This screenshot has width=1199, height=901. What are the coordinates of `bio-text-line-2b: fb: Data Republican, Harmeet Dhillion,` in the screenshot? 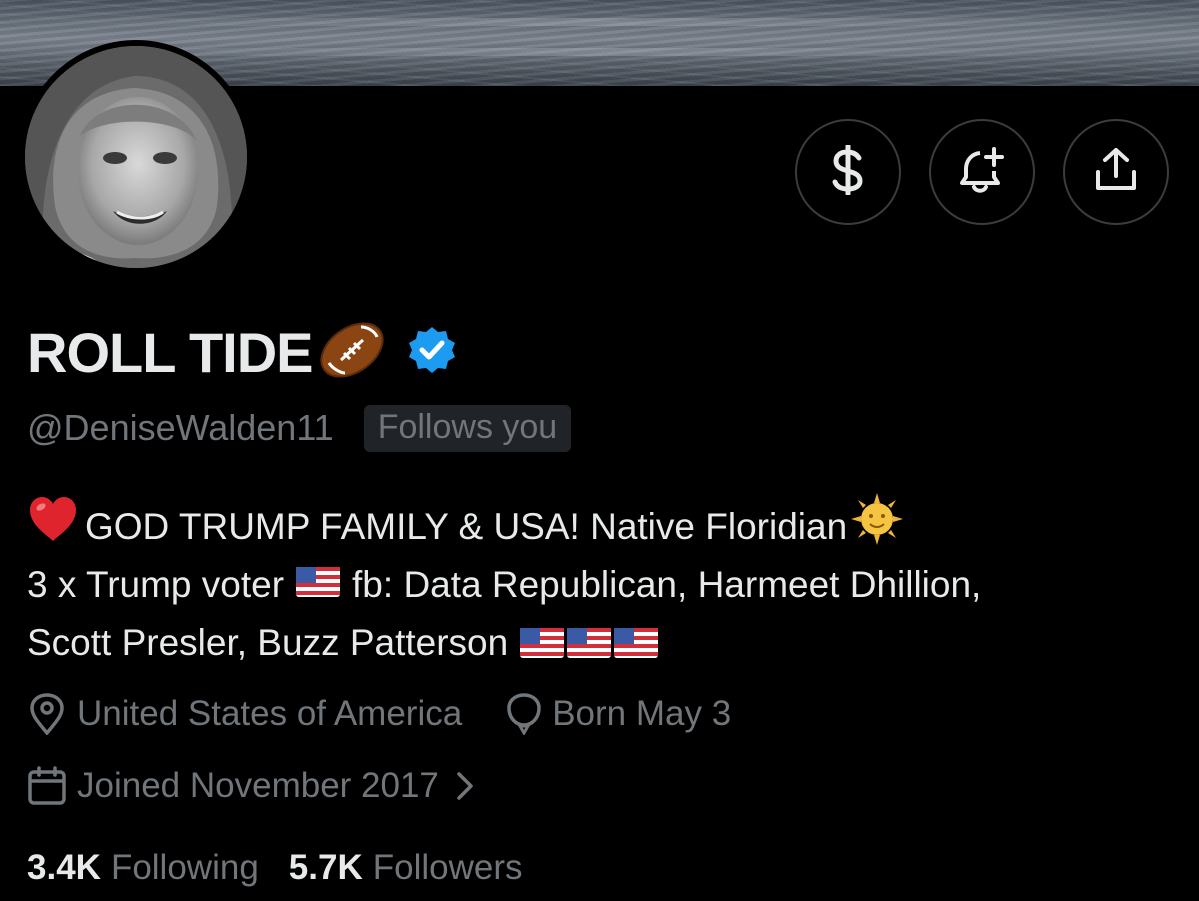 It's located at (667, 584).